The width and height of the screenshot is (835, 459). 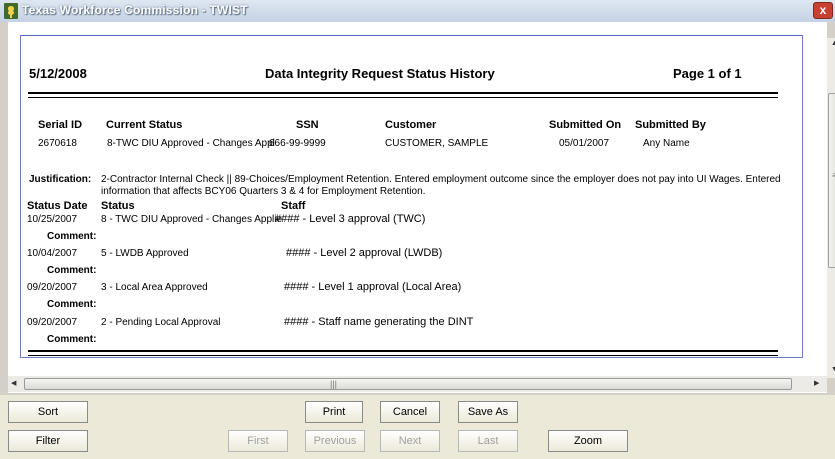 What do you see at coordinates (411, 35) in the screenshot?
I see `report-top-border` at bounding box center [411, 35].